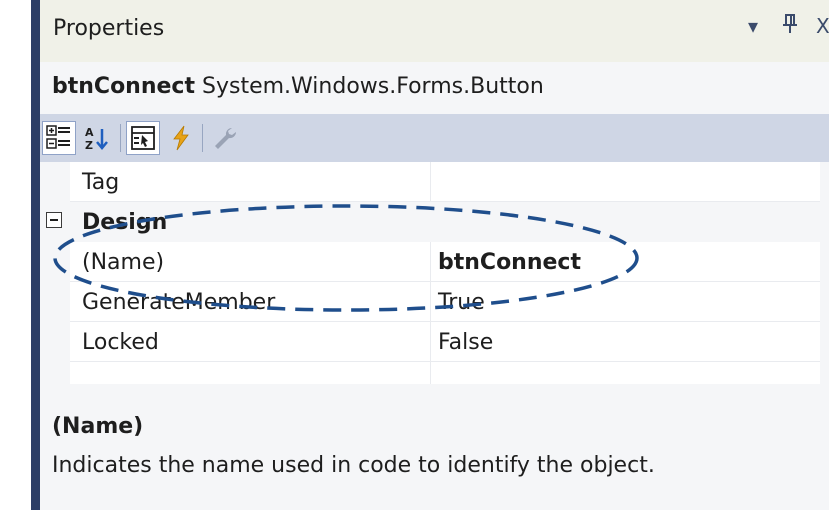 The image size is (829, 510). What do you see at coordinates (54, 220) in the screenshot?
I see `collapse-toggle-icon` at bounding box center [54, 220].